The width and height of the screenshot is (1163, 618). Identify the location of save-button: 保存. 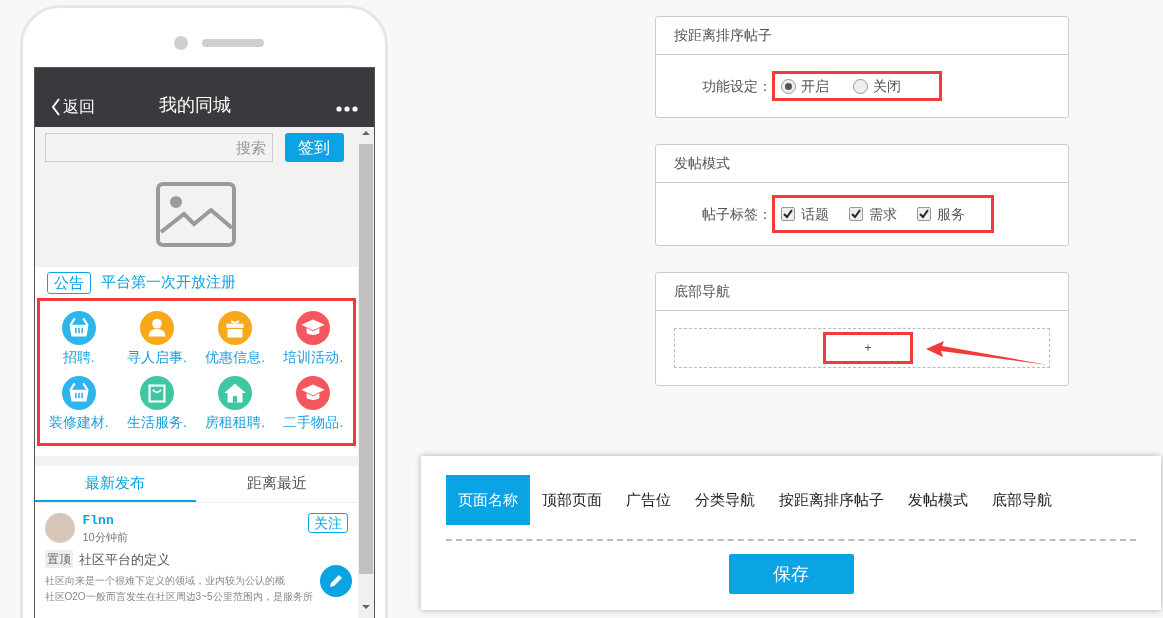
(791, 574).